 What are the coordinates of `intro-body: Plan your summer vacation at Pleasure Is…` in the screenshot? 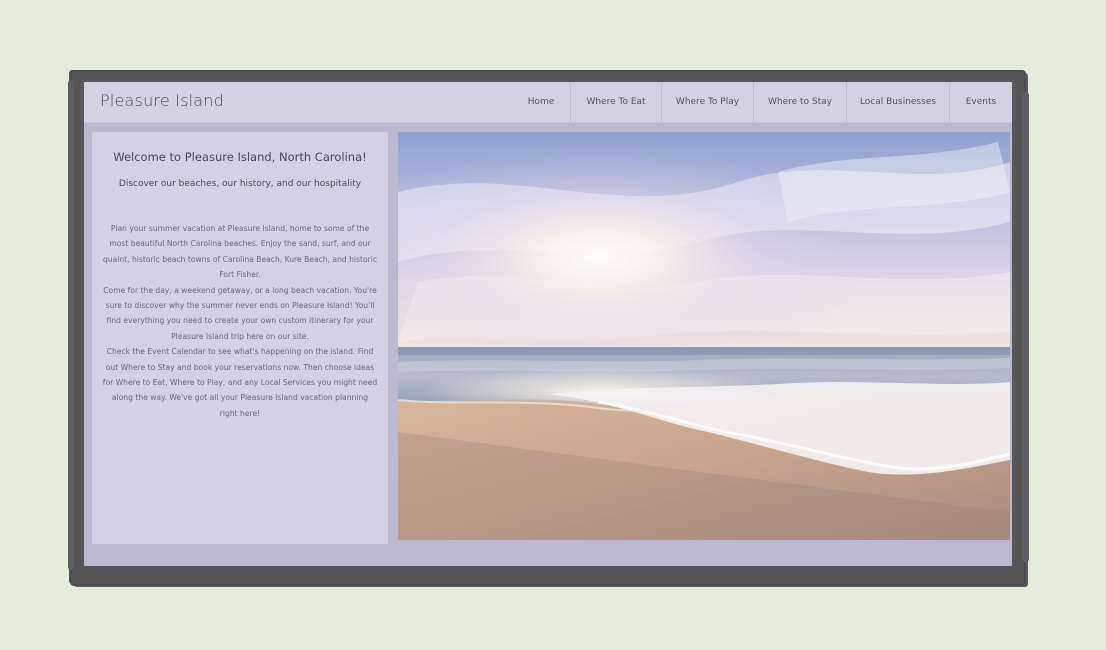 It's located at (240, 321).